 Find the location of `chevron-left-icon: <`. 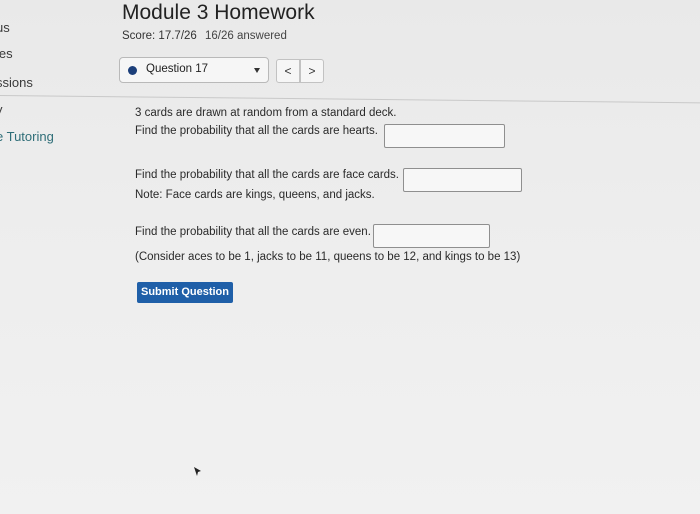

chevron-left-icon: < is located at coordinates (288, 71).